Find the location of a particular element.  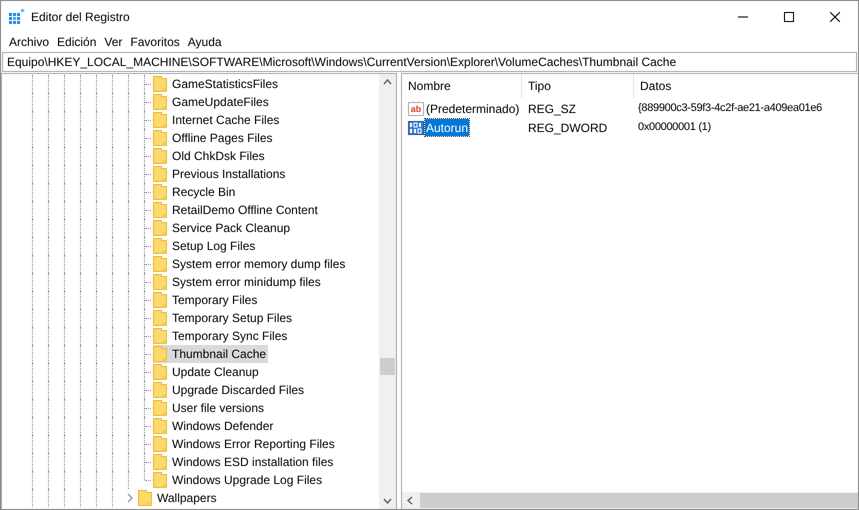

tree-item: GameUpdateFiles is located at coordinates (212, 102).